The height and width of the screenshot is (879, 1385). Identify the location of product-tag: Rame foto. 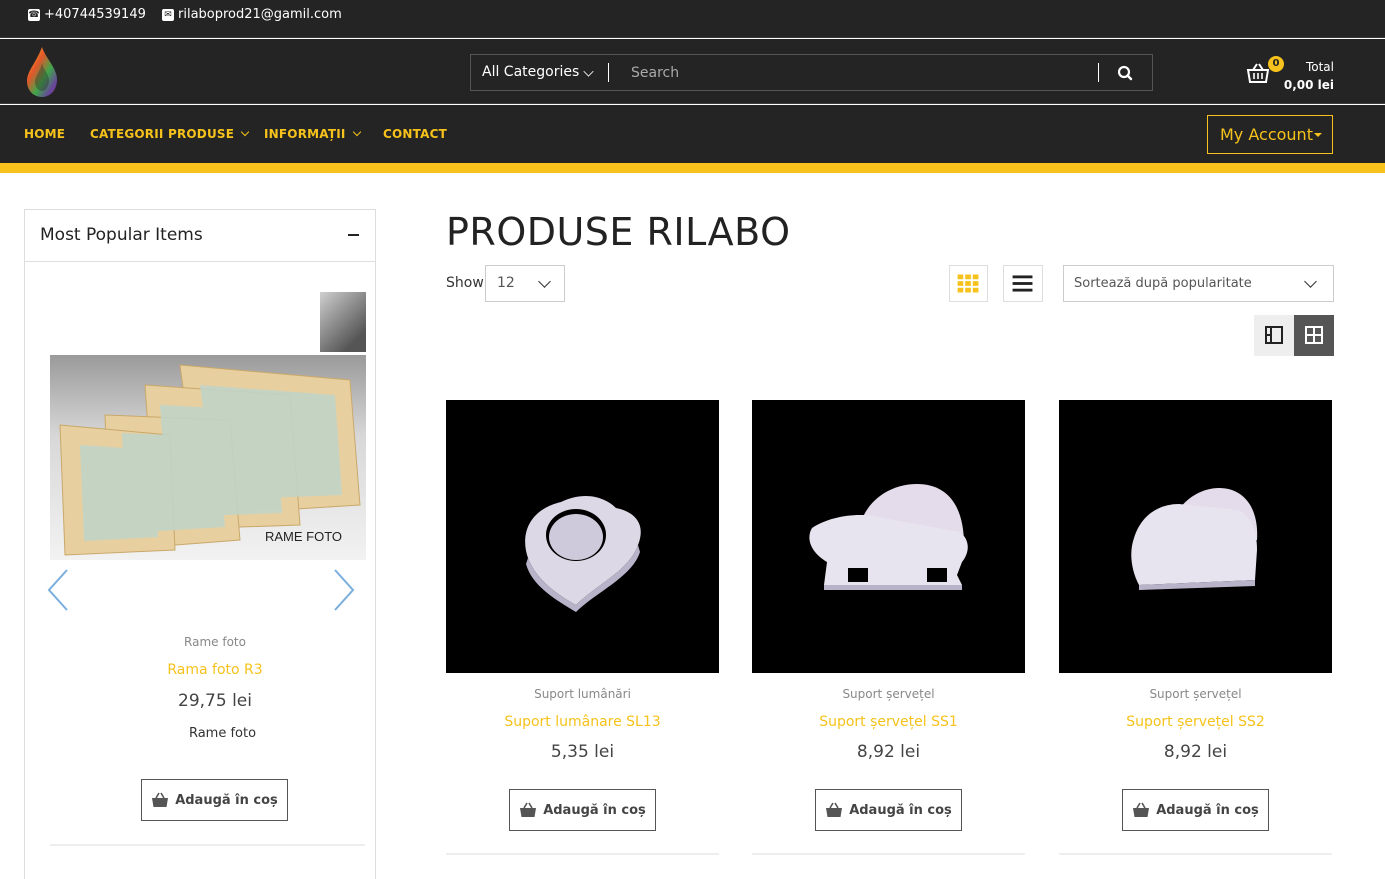
(222, 733).